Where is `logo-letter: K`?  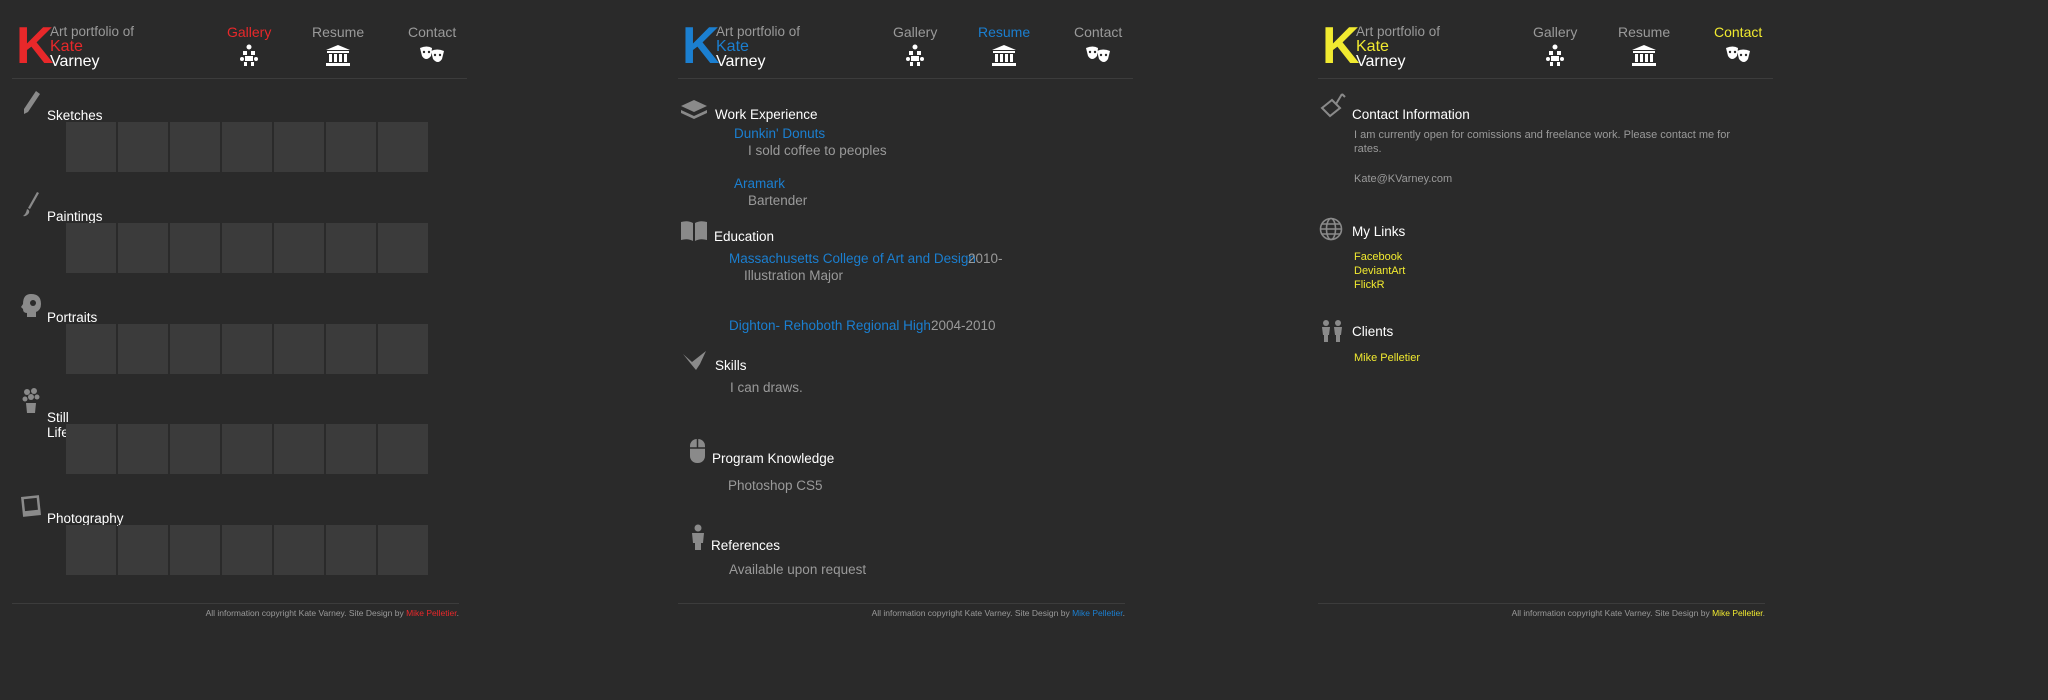 logo-letter: K is located at coordinates (1341, 46).